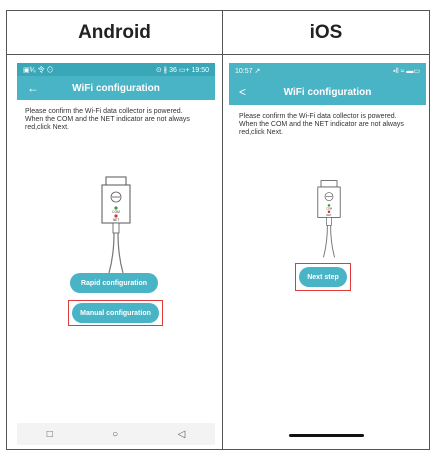  What do you see at coordinates (329, 219) in the screenshot?
I see `ios-wifi-collector-device-icon: COM NET` at bounding box center [329, 219].